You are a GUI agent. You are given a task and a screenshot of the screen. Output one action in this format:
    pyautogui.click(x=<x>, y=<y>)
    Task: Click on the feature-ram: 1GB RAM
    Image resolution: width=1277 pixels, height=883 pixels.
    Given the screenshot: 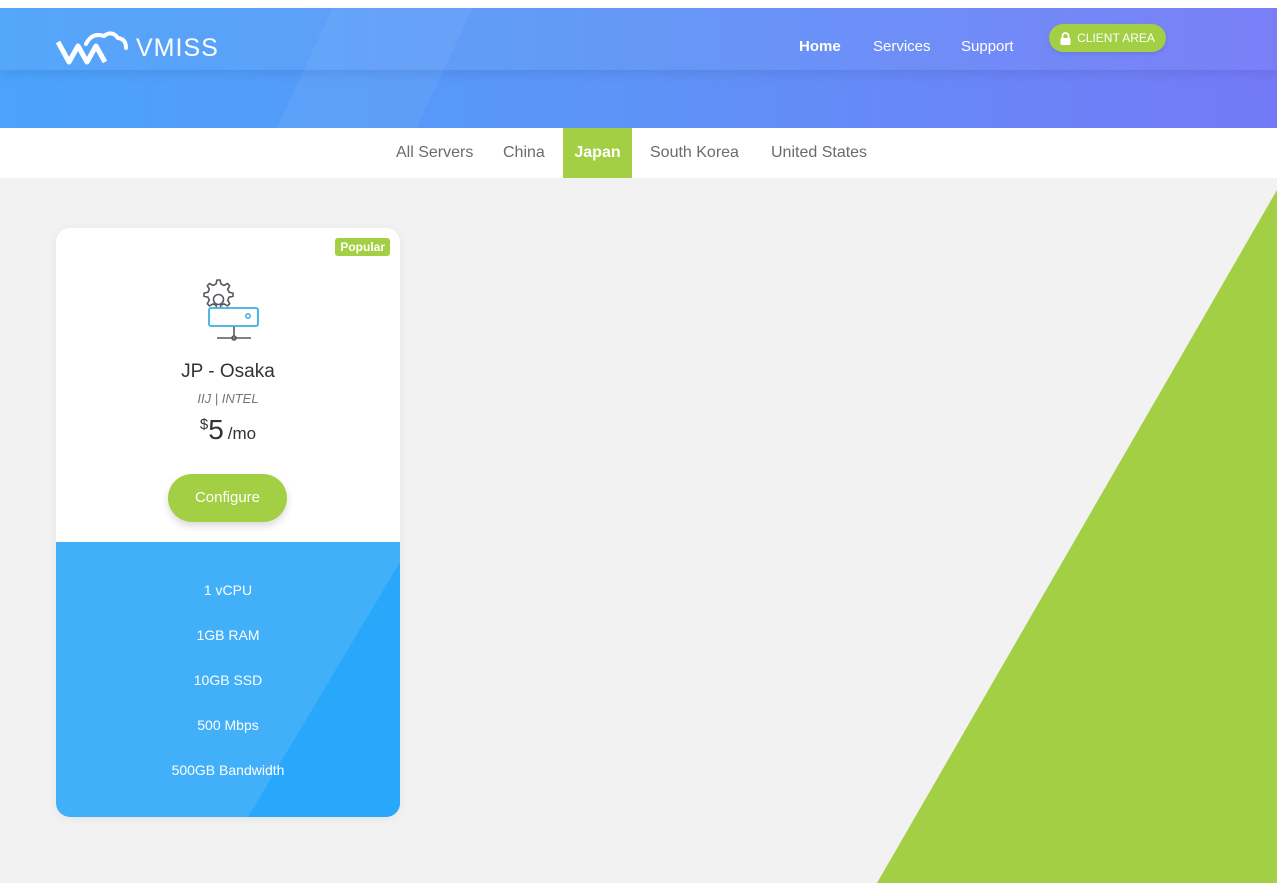 What is the action you would take?
    pyautogui.click(x=228, y=635)
    